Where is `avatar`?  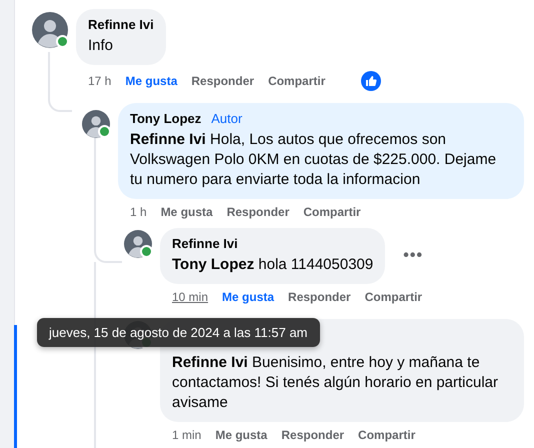
avatar is located at coordinates (50, 30).